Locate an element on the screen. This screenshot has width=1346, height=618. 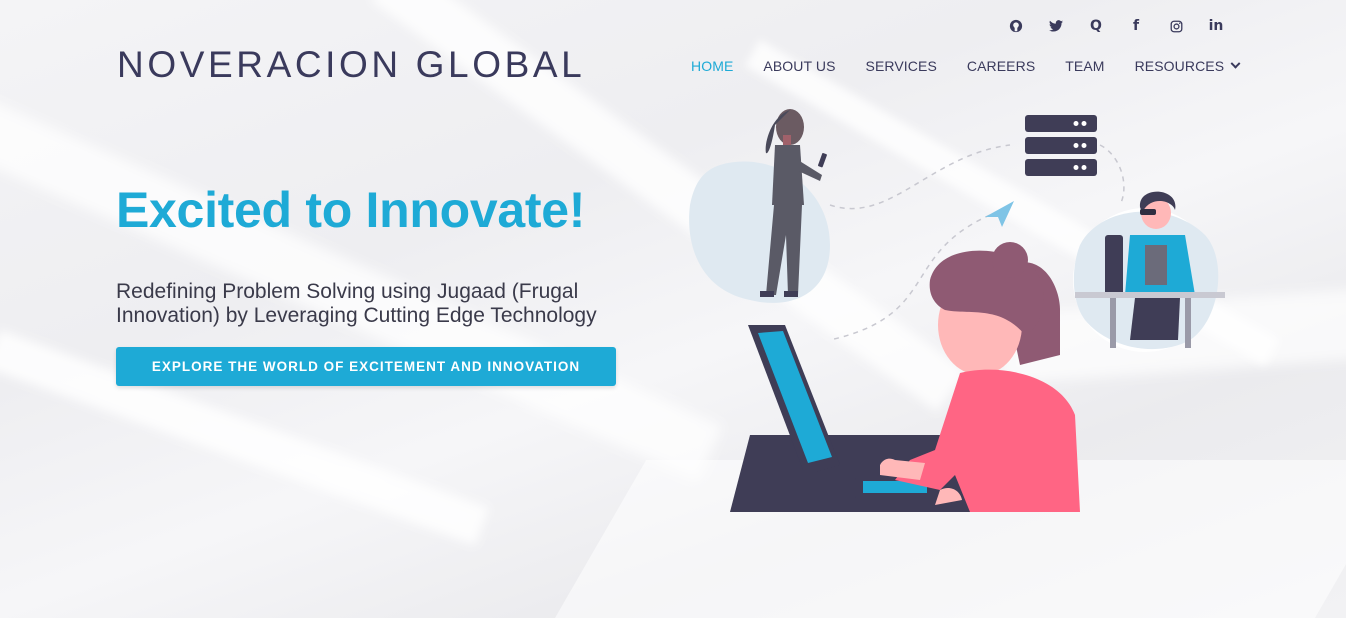
nav-team: TEAM is located at coordinates (1084, 66).